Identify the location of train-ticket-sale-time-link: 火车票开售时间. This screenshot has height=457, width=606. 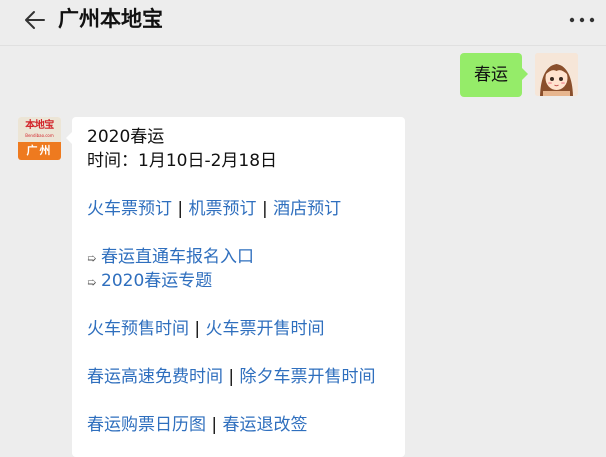
(265, 329).